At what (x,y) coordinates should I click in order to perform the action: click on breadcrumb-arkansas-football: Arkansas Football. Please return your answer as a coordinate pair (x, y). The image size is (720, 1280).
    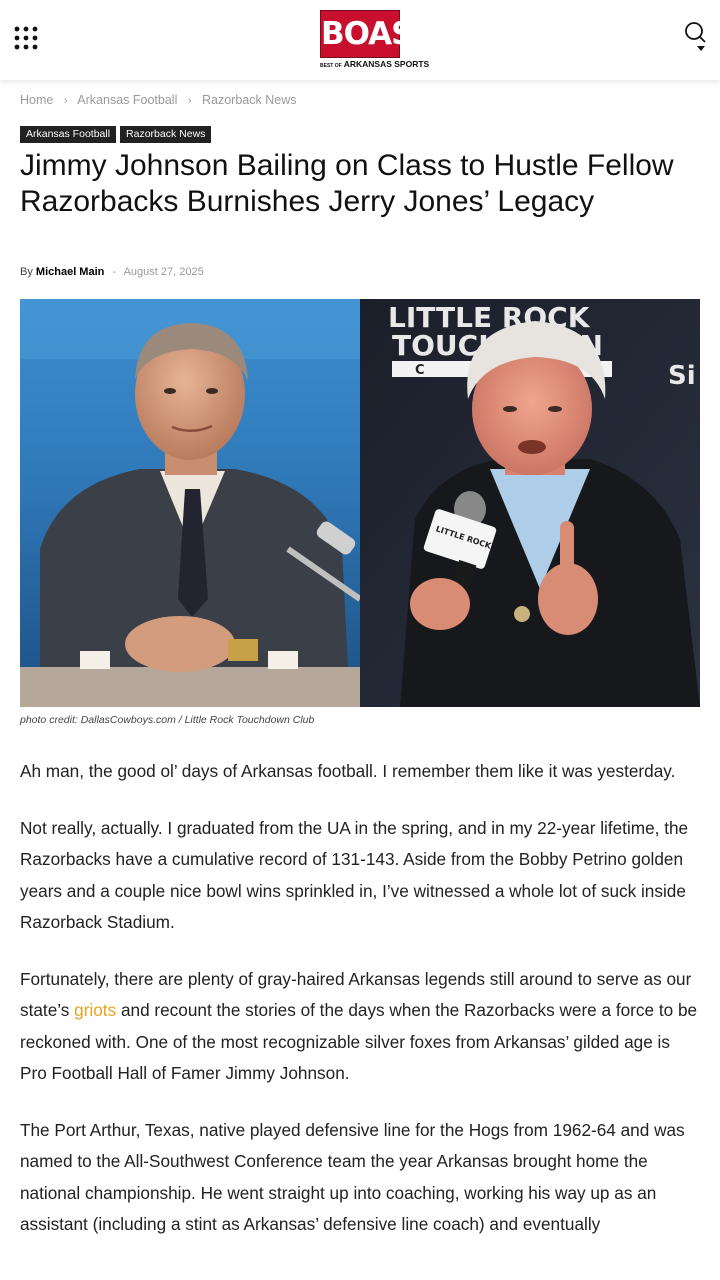
    Looking at the image, I should click on (127, 100).